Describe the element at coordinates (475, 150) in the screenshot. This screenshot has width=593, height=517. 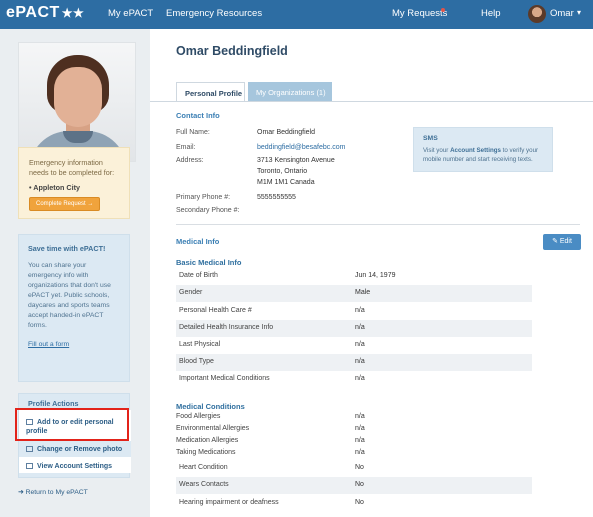
I see `account-settings-link: Account Settings` at that location.